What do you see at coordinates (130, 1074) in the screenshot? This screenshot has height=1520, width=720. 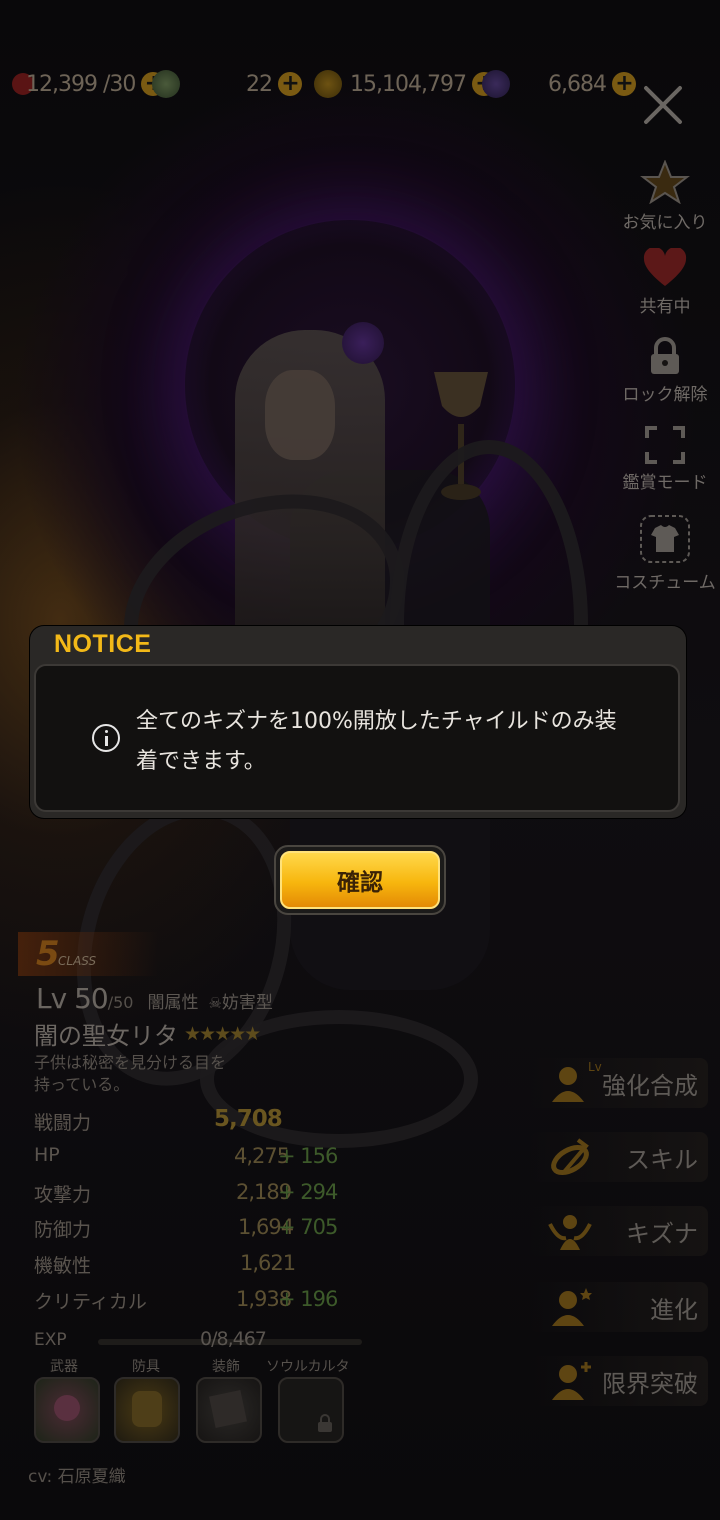 I see `character-description: 子供は秘密を見分ける目を 持っている。` at bounding box center [130, 1074].